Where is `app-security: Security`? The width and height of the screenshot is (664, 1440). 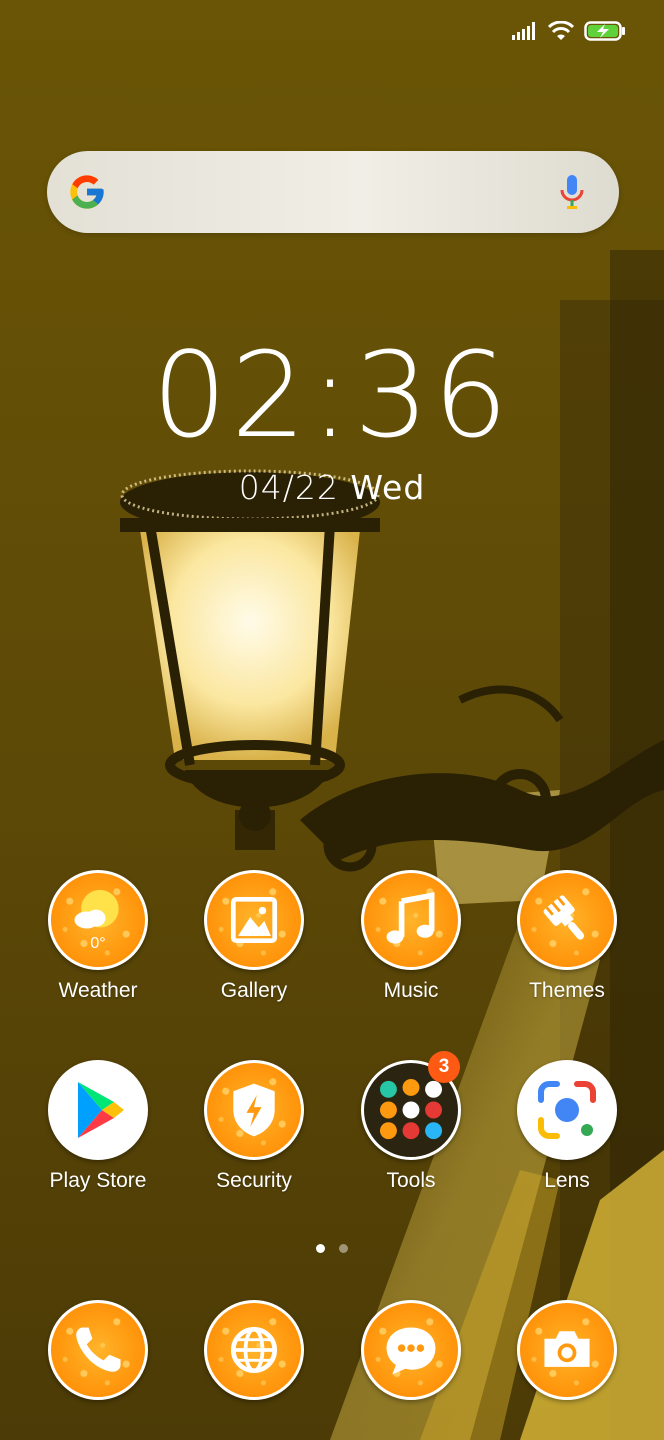
app-security: Security is located at coordinates (254, 1126).